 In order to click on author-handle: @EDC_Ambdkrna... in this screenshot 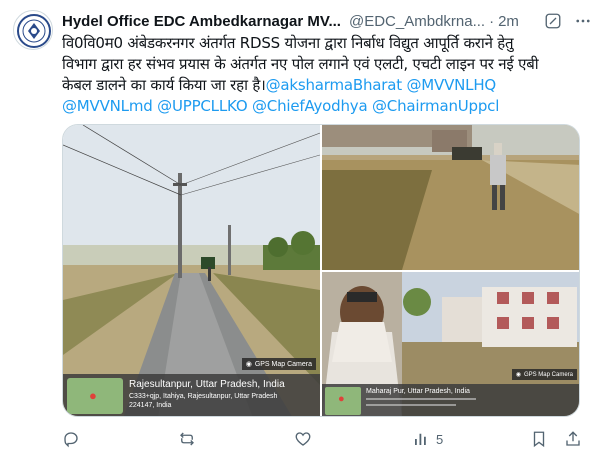, I will do `click(417, 21)`.